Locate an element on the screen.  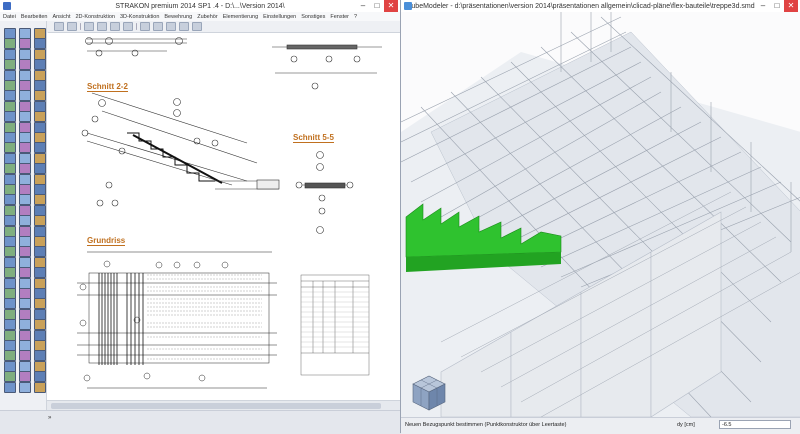
menu-item-2d-konstruktion: 2D-Konstruktion is located at coordinates (95, 17).